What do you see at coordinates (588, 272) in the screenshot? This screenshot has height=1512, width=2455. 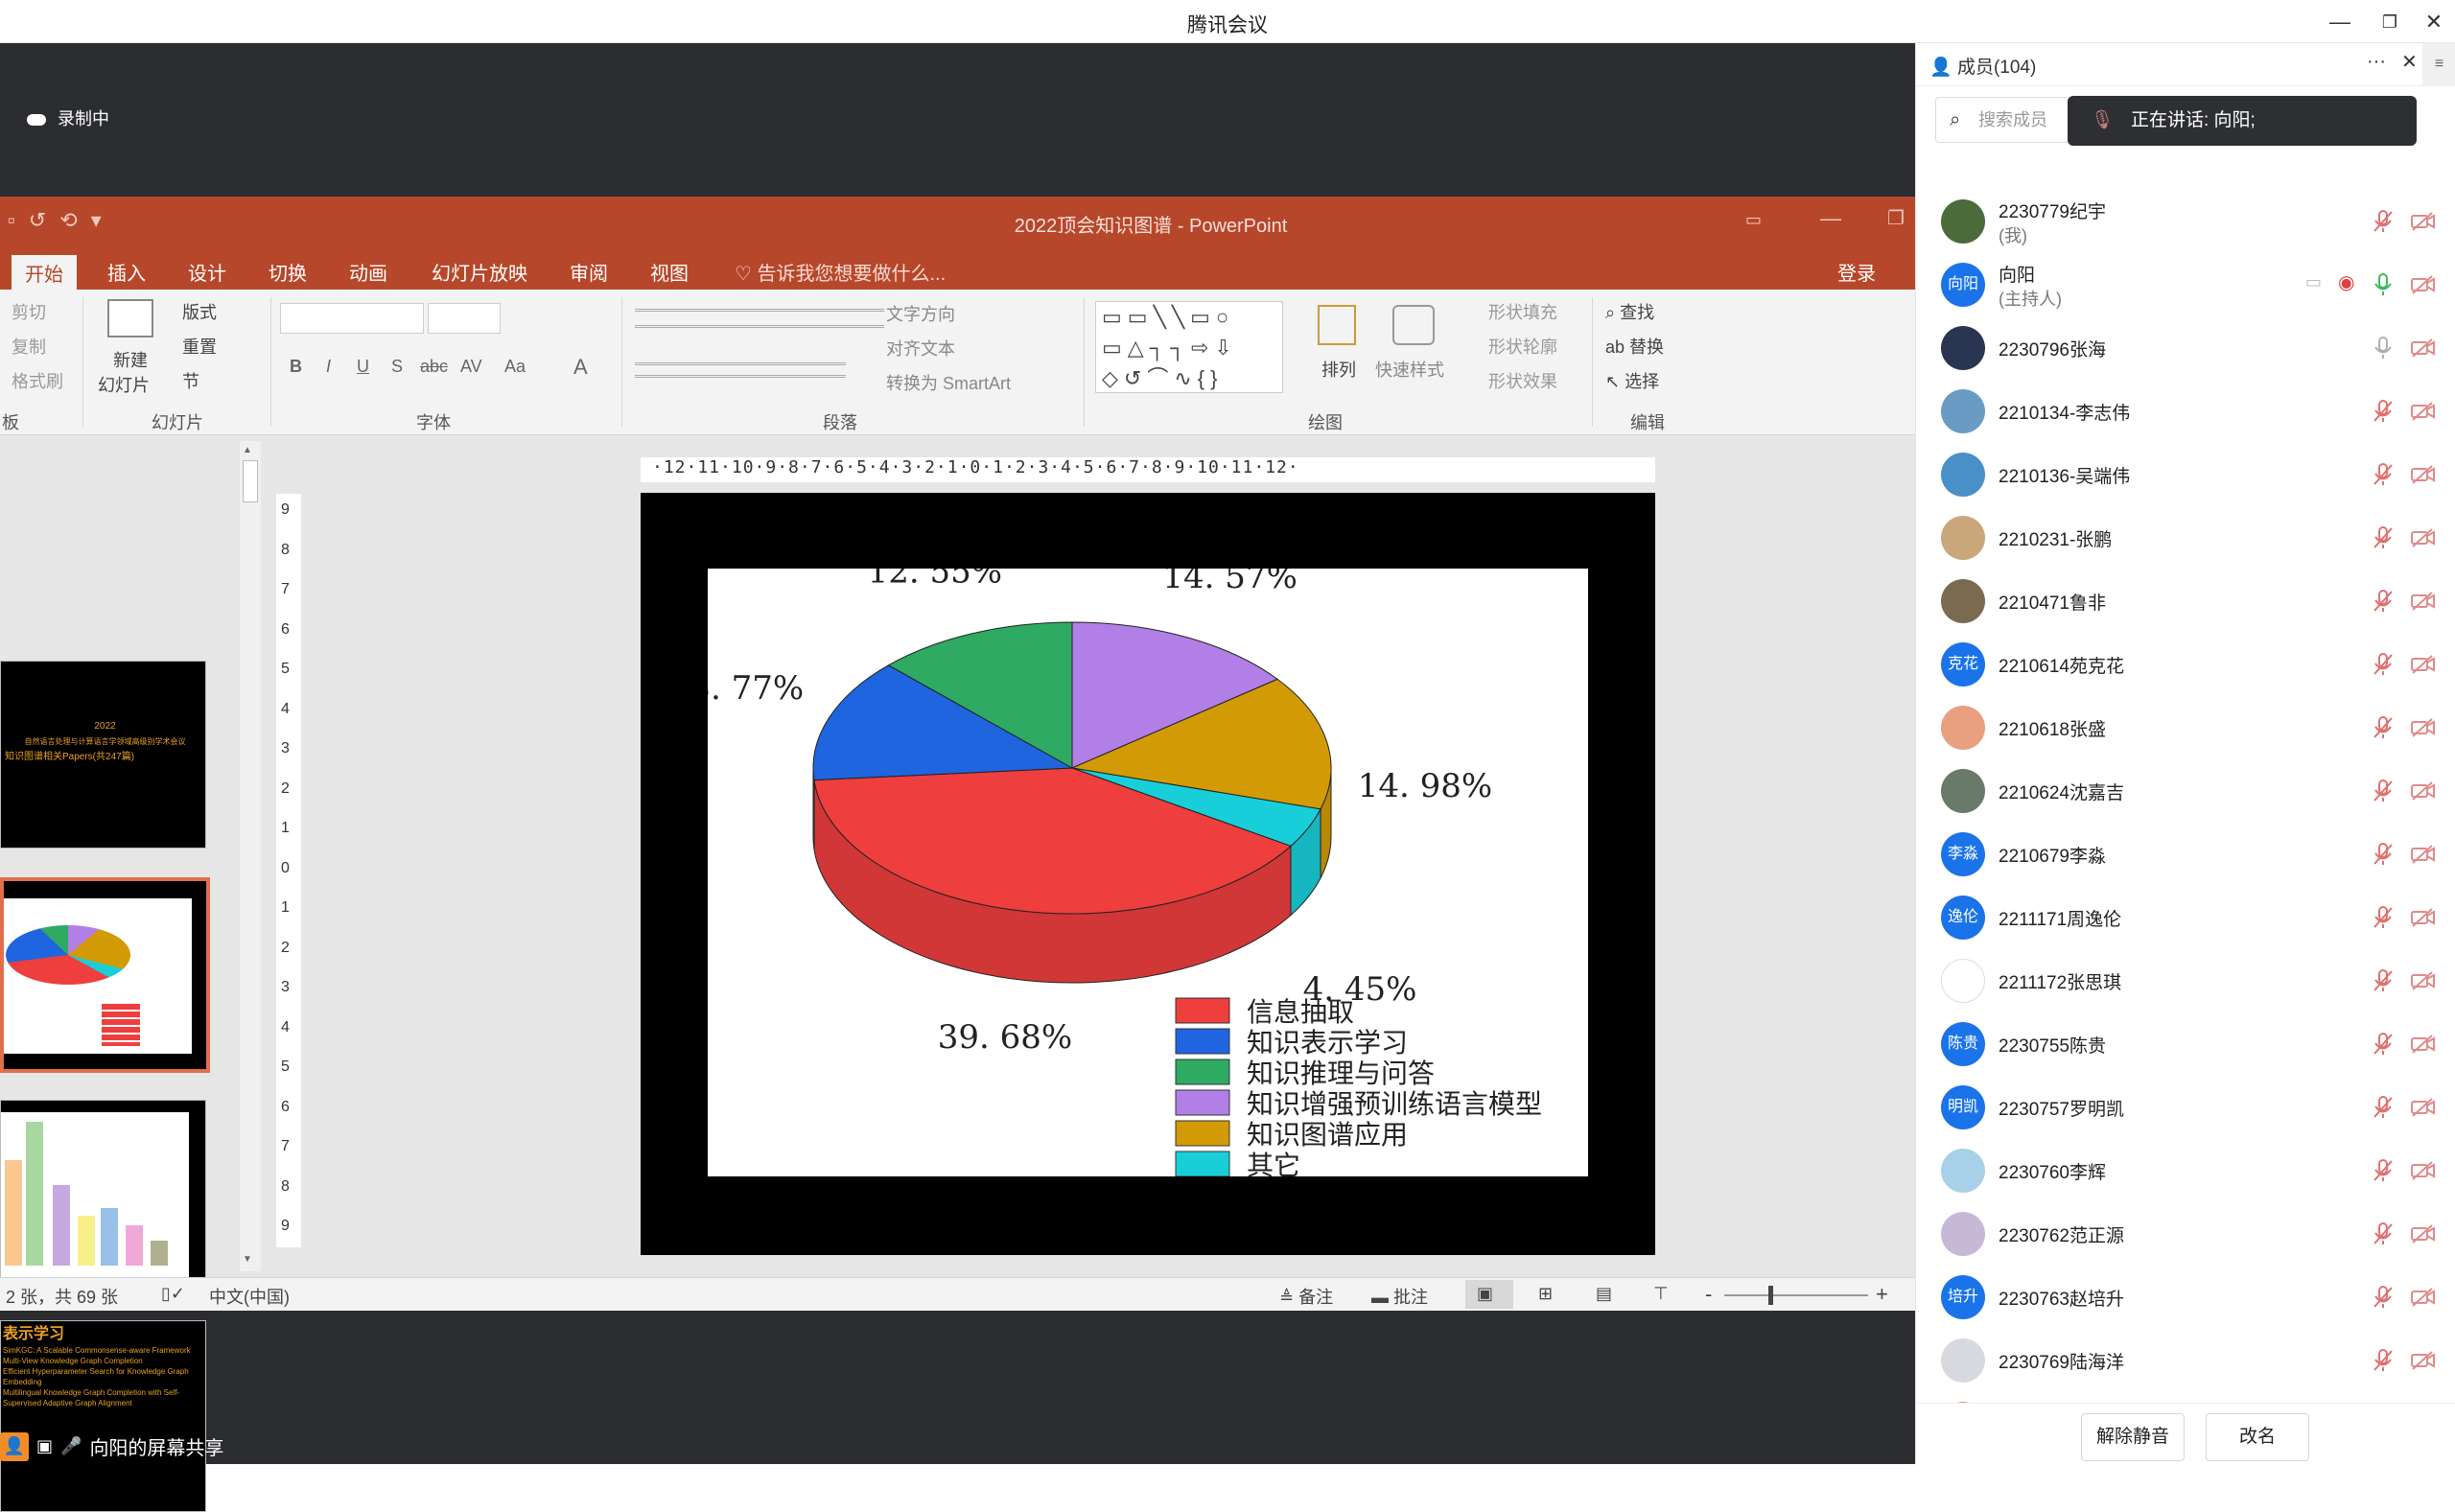 I see `tab-review: 审阅` at bounding box center [588, 272].